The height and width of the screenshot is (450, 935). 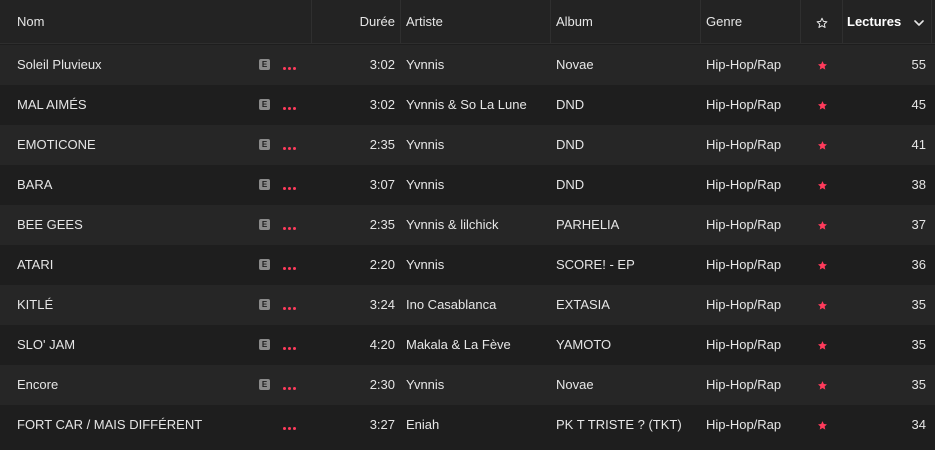 What do you see at coordinates (476, 305) in the screenshot?
I see `song-artist: Ino Casablanca` at bounding box center [476, 305].